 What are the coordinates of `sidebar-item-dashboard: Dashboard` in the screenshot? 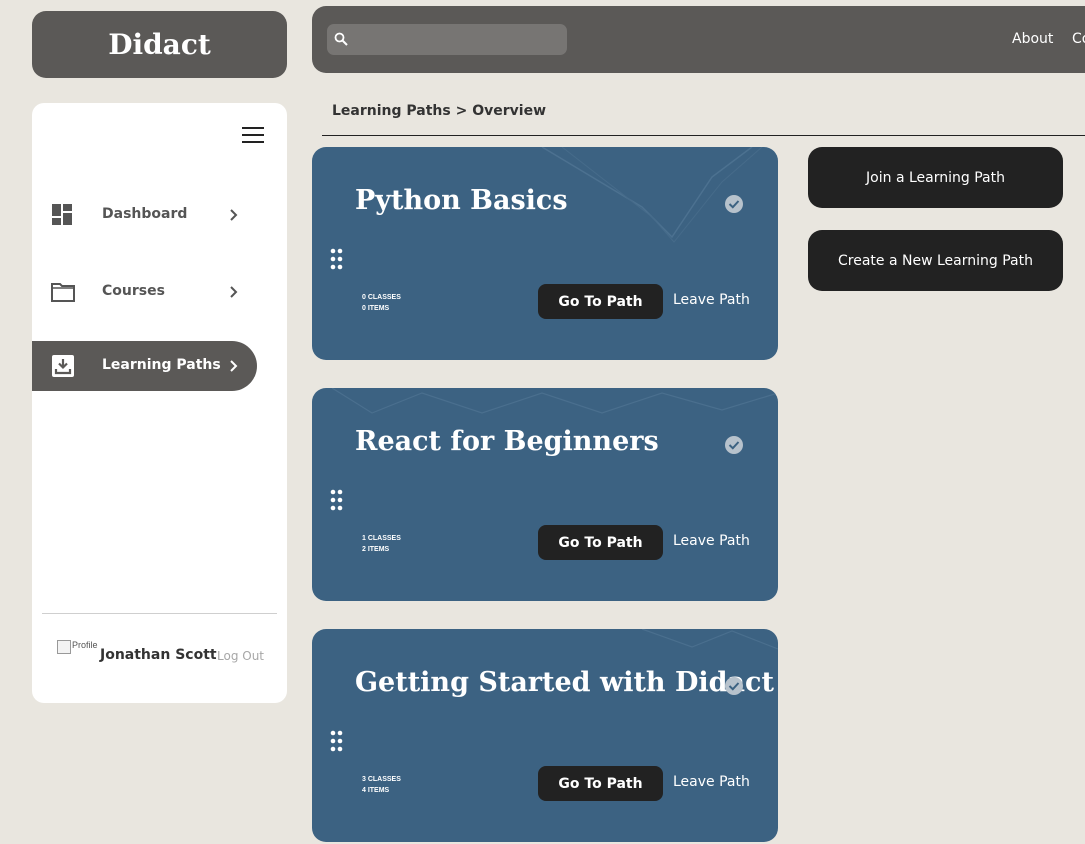 It's located at (144, 215).